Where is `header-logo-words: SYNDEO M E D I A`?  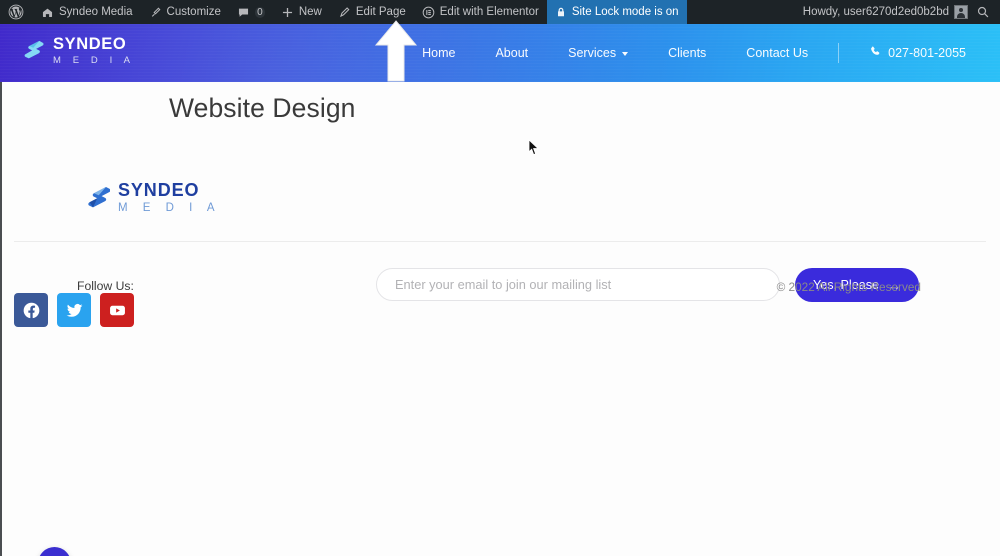
header-logo-words: SYNDEO M E D I A is located at coordinates (94, 50).